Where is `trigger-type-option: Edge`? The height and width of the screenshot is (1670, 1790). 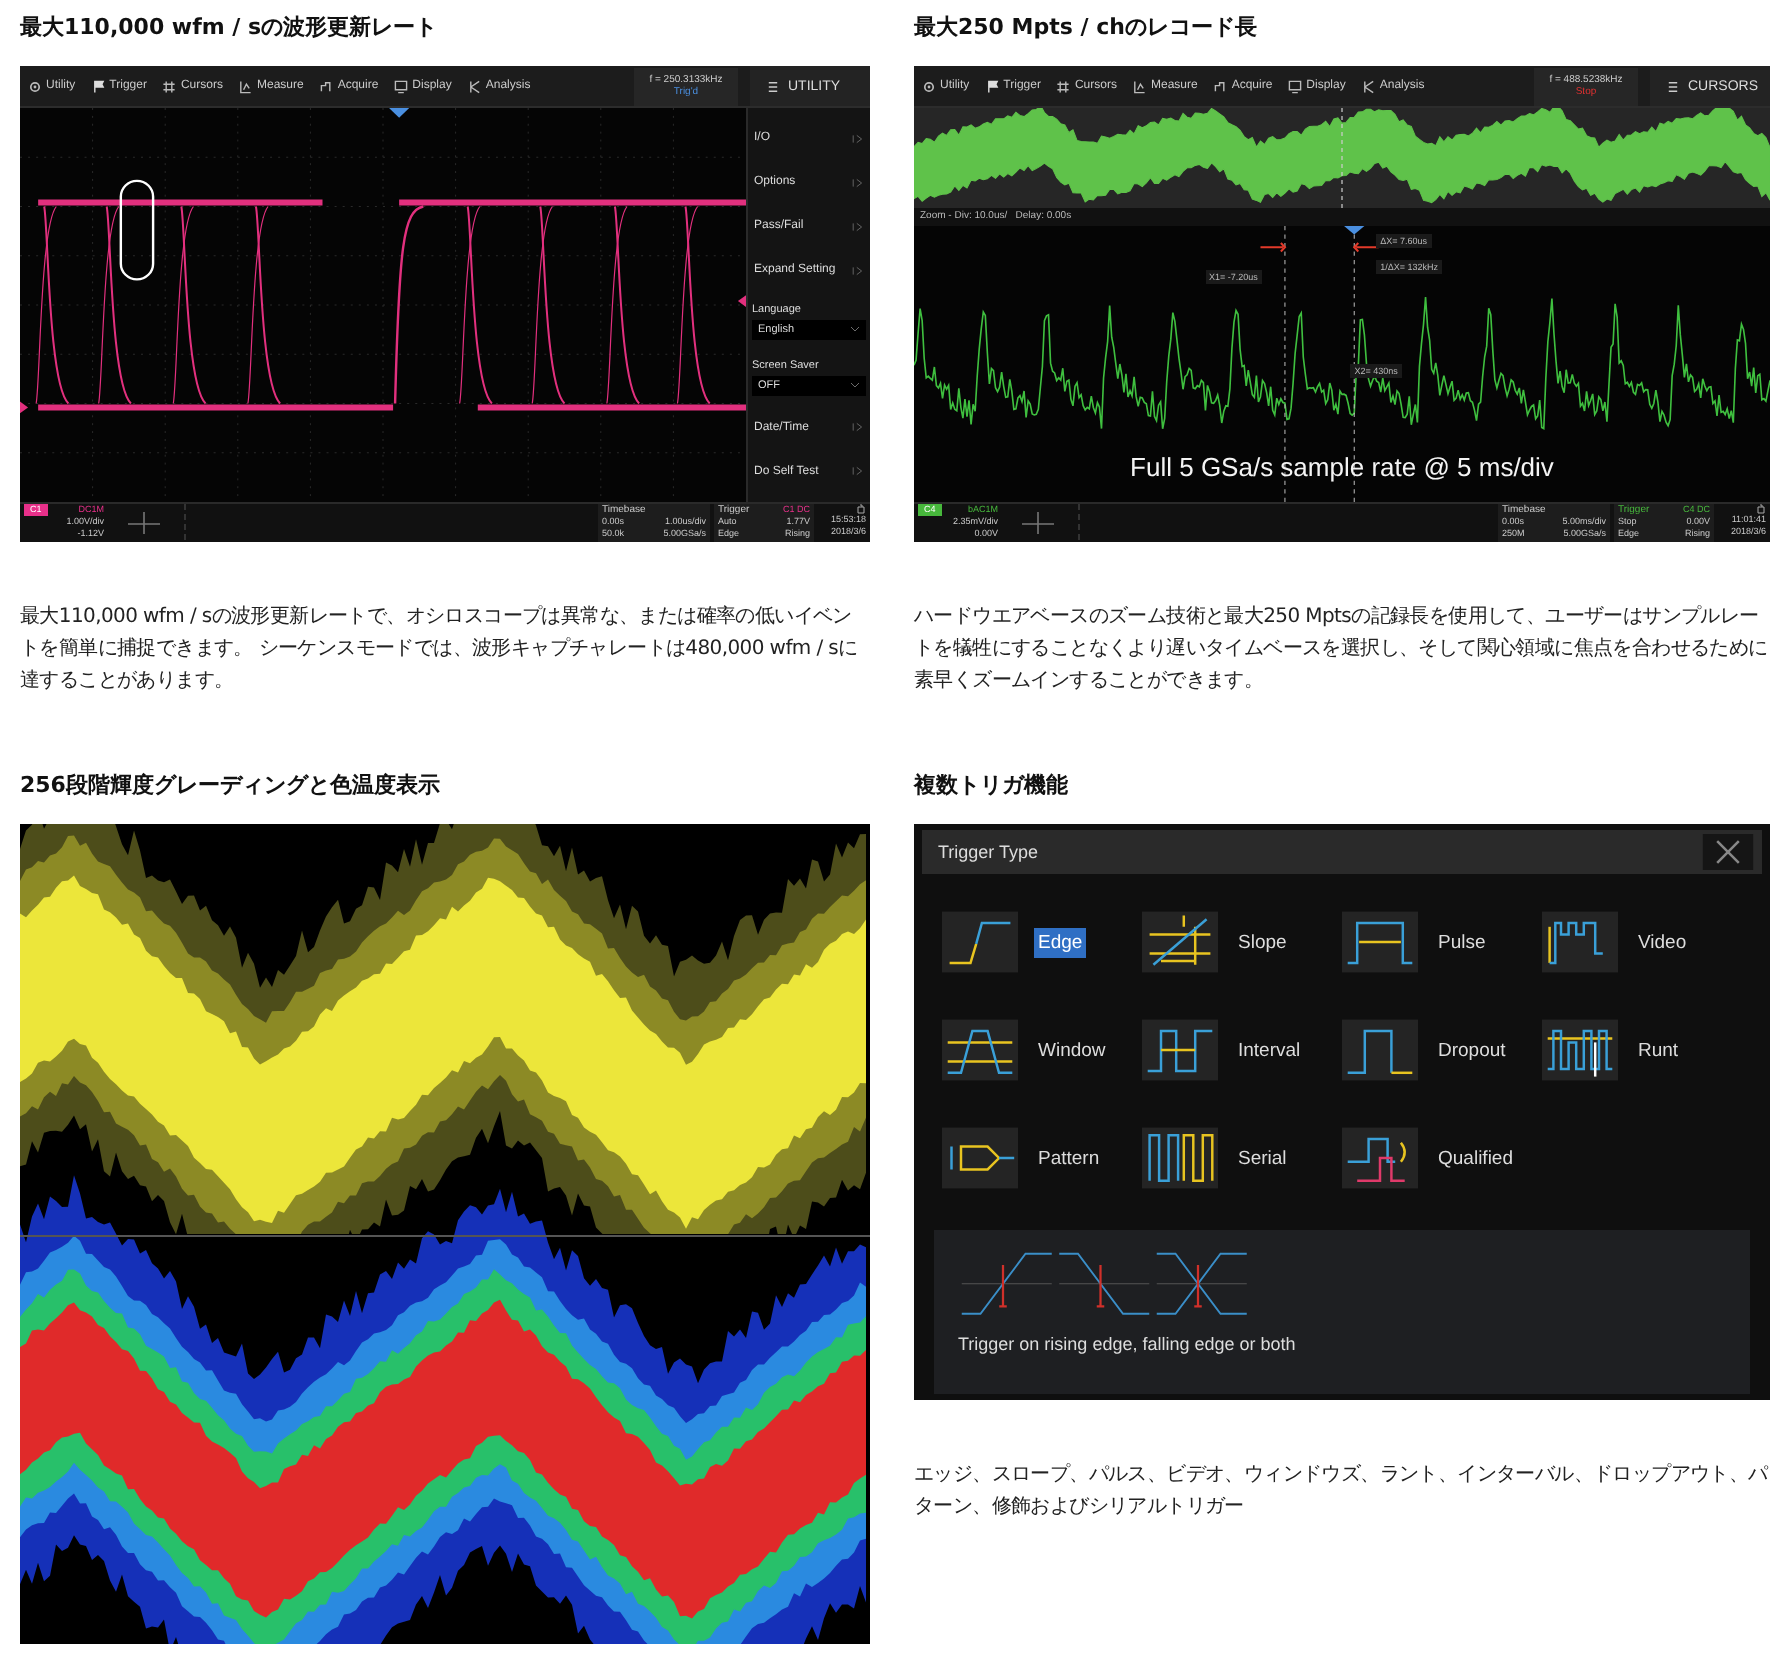
trigger-type-option: Edge is located at coordinates (1042, 942).